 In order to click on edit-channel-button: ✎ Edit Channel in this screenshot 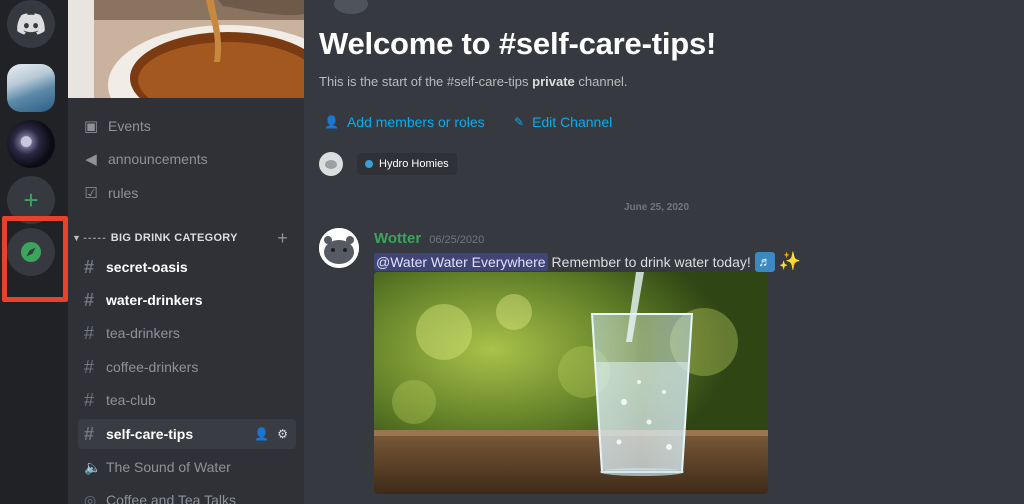, I will do `click(563, 122)`.